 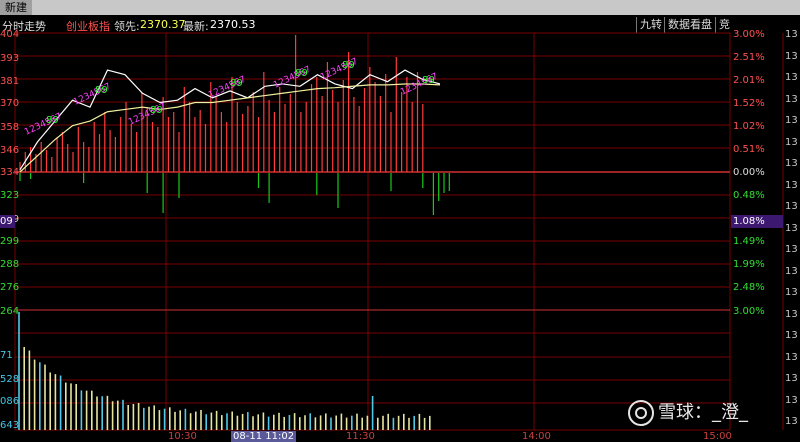 What do you see at coordinates (6, 355) in the screenshot?
I see `volume-axis-label: 71` at bounding box center [6, 355].